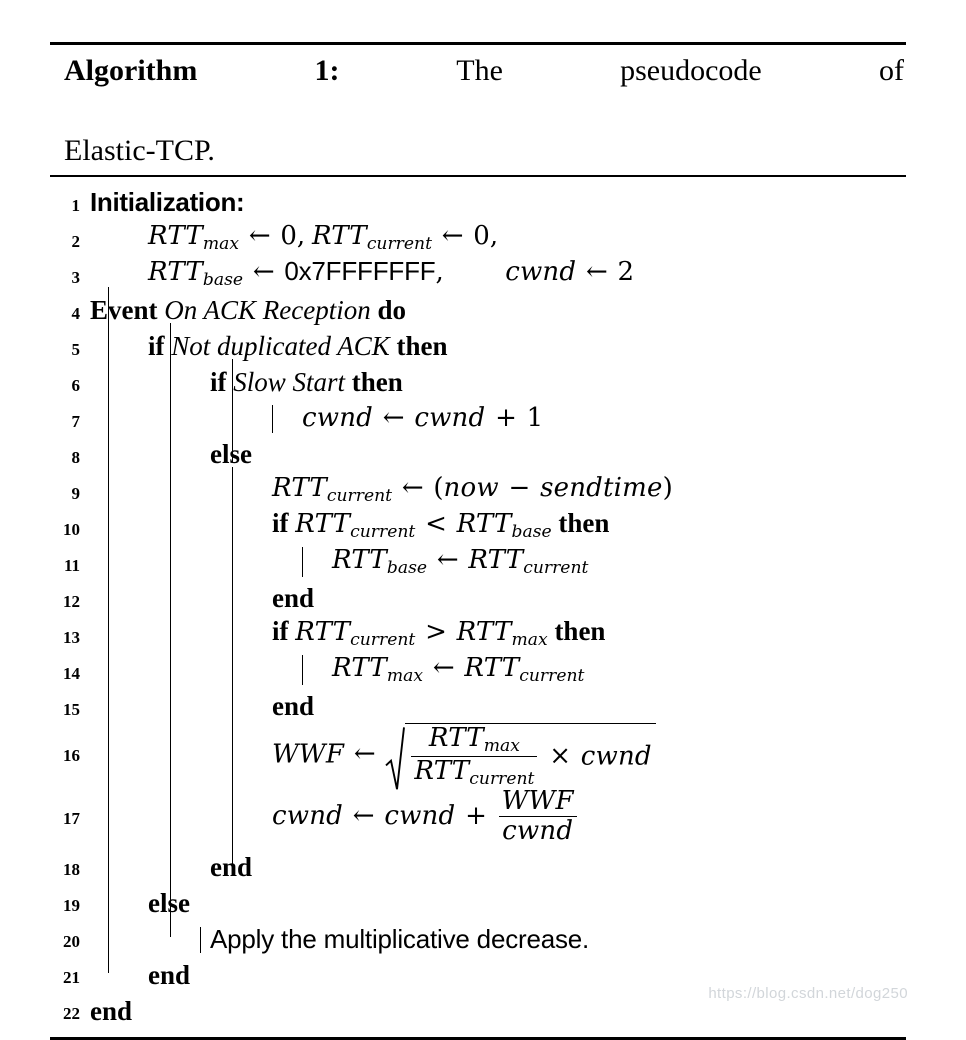 Image resolution: width=966 pixels, height=1040 pixels. I want to click on event-condition: On ACK Reception, so click(267, 310).